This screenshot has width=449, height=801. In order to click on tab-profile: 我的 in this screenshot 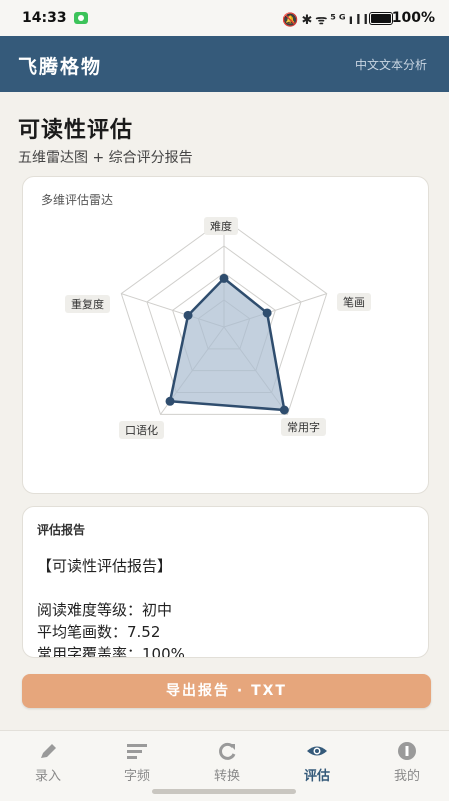, I will do `click(405, 761)`.